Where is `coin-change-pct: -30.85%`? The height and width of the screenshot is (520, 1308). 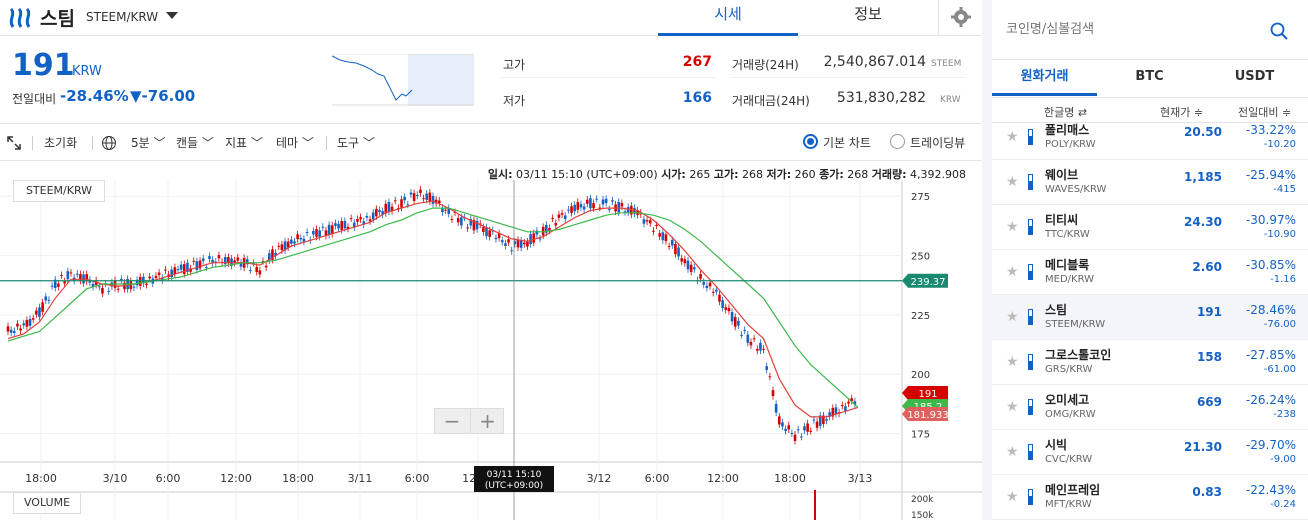 coin-change-pct: -30.85% is located at coordinates (1270, 265).